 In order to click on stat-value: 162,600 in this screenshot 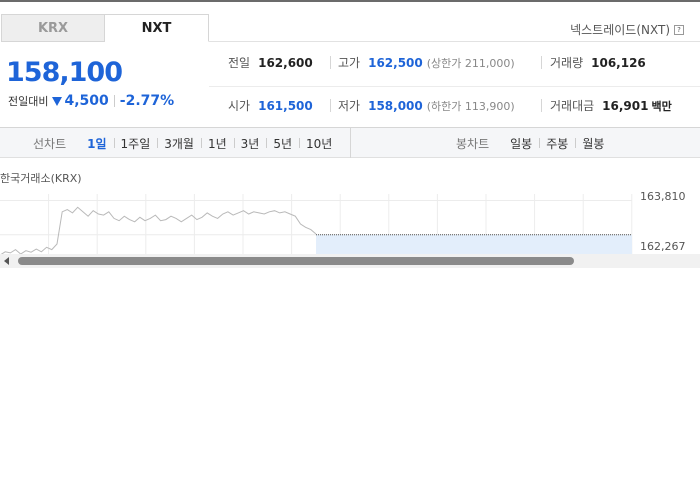, I will do `click(285, 62)`.